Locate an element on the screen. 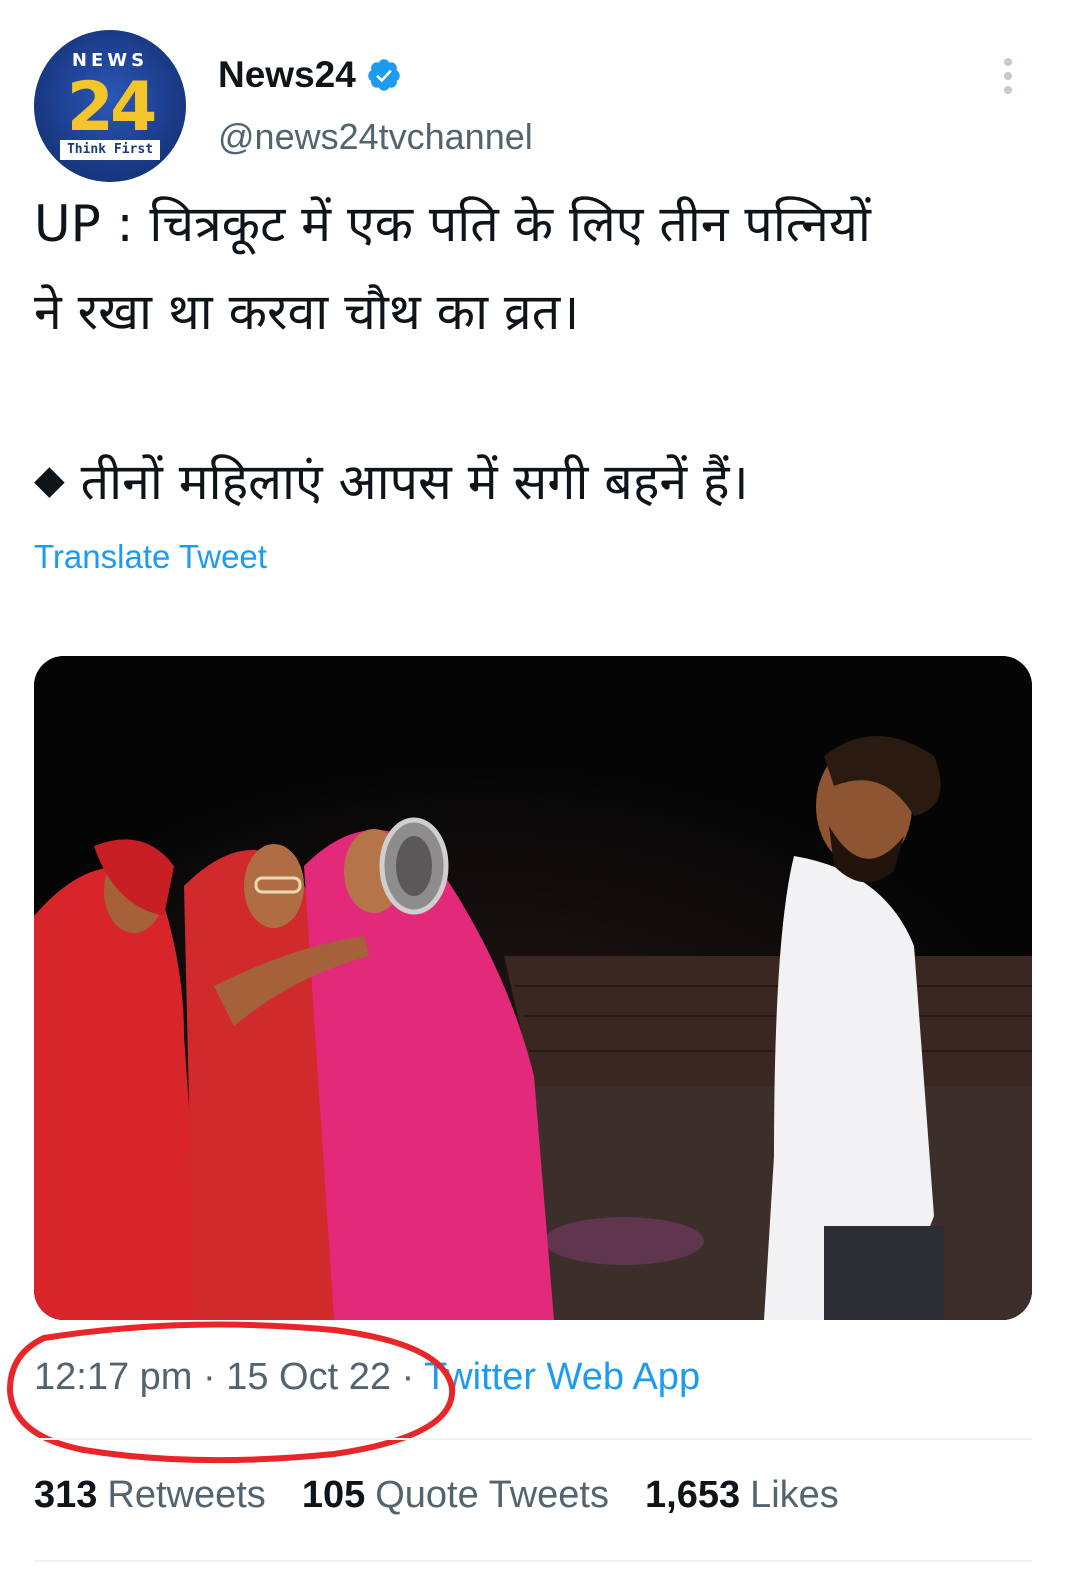 The height and width of the screenshot is (1592, 1080). verified-badge-icon is located at coordinates (384, 75).